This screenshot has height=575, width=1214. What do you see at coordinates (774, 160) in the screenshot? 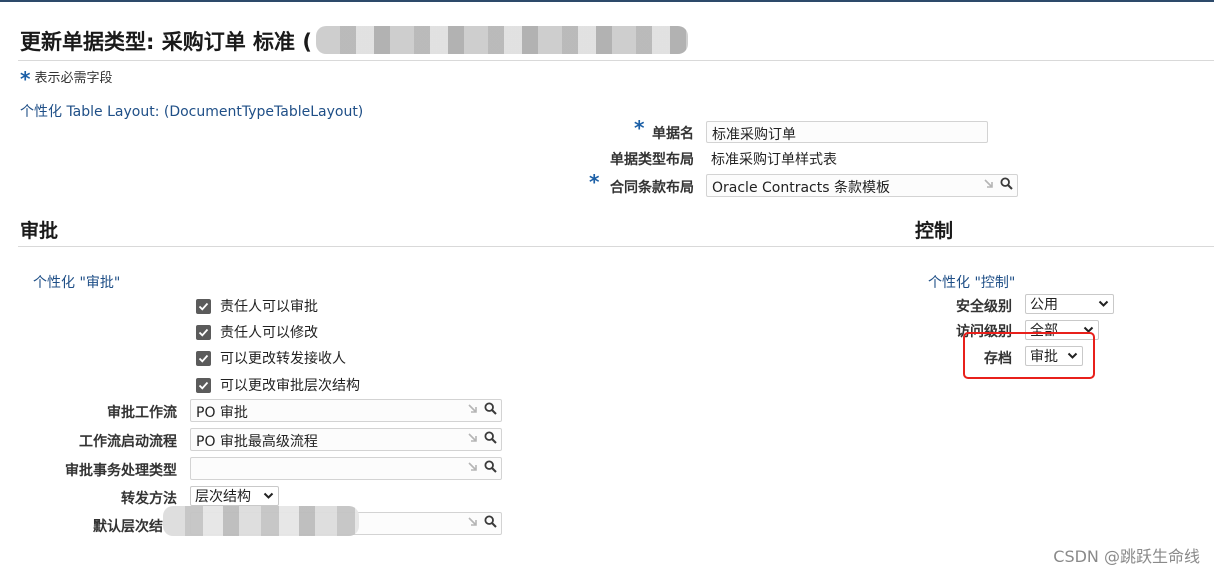
I see `layout-value: 标准采购订单样式表` at bounding box center [774, 160].